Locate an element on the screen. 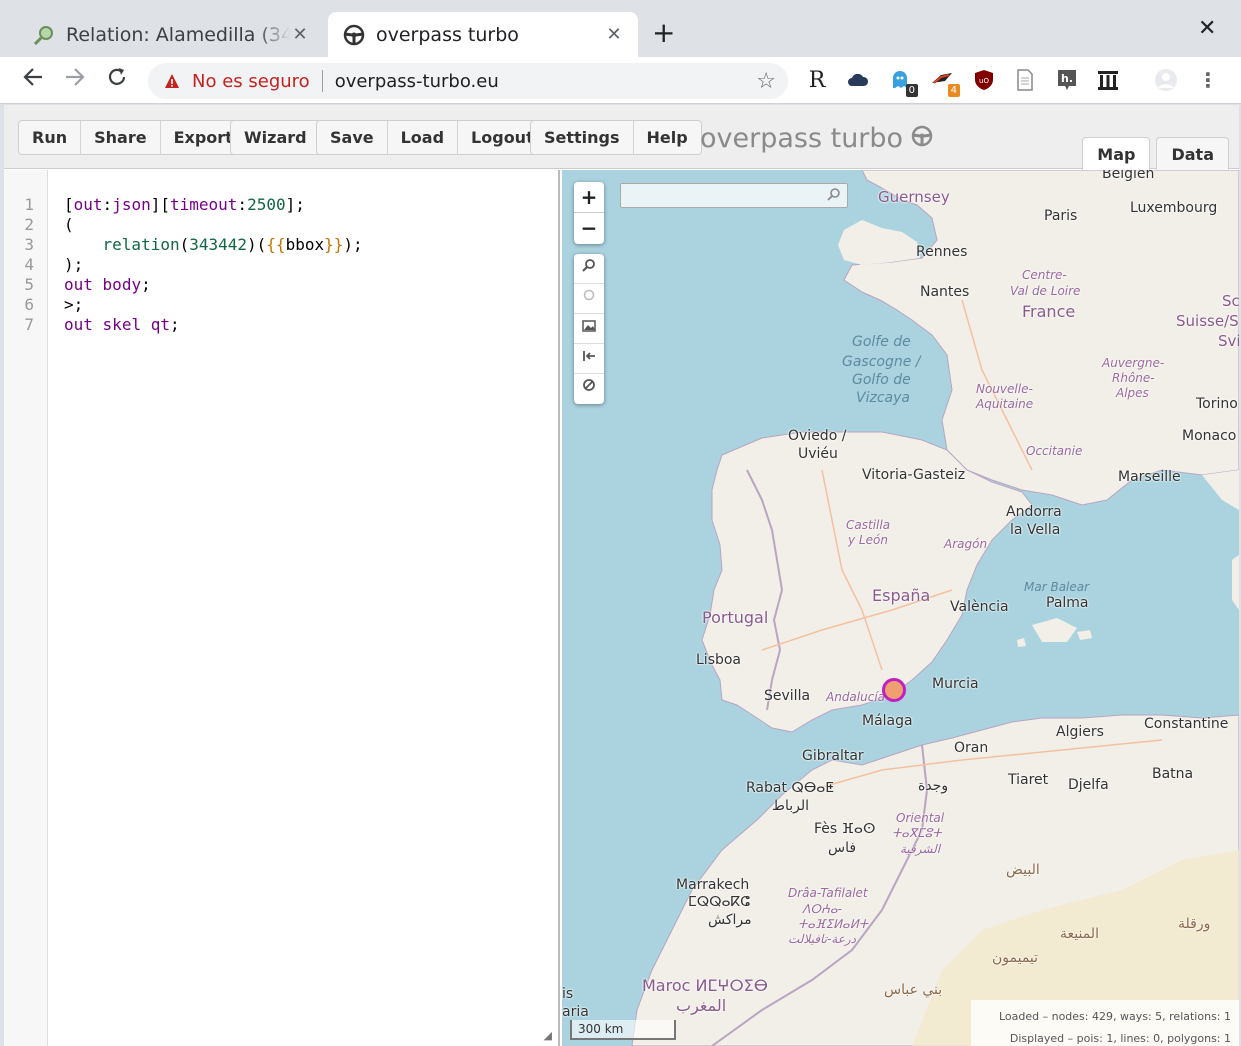  map-label: درعة-تافيلالت is located at coordinates (822, 939).